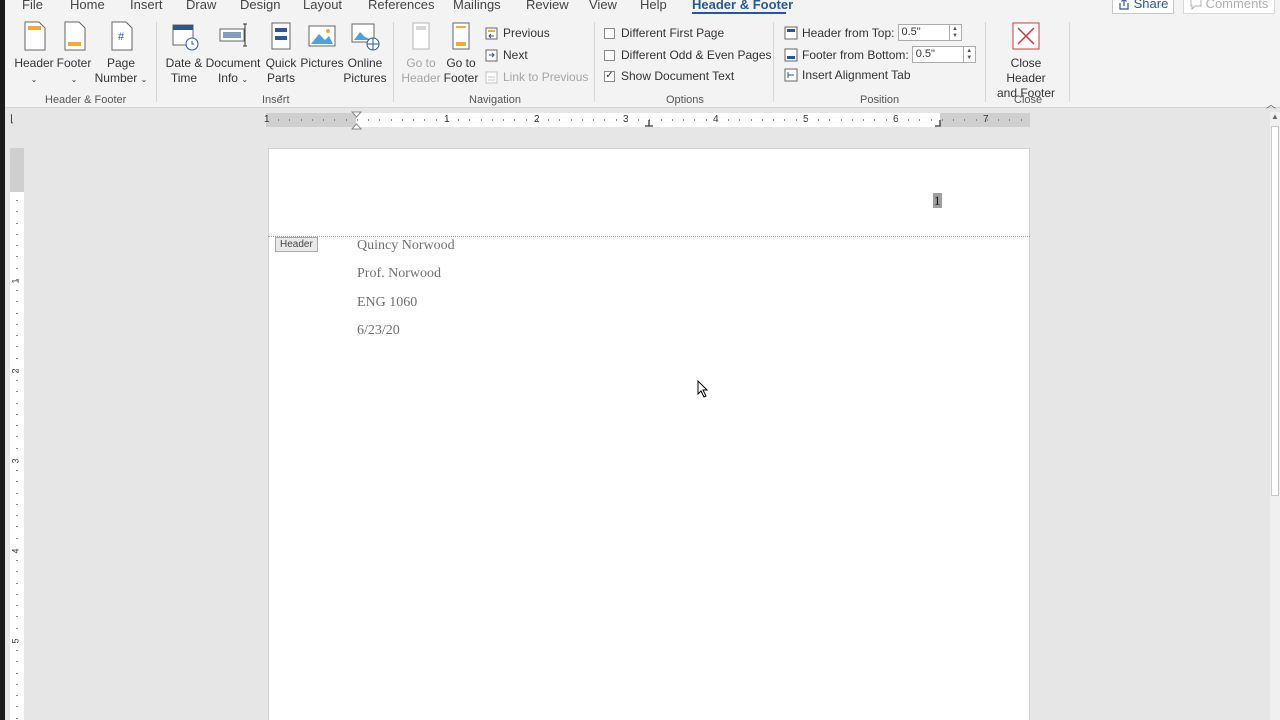  What do you see at coordinates (365, 37) in the screenshot?
I see `online-picture-icon` at bounding box center [365, 37].